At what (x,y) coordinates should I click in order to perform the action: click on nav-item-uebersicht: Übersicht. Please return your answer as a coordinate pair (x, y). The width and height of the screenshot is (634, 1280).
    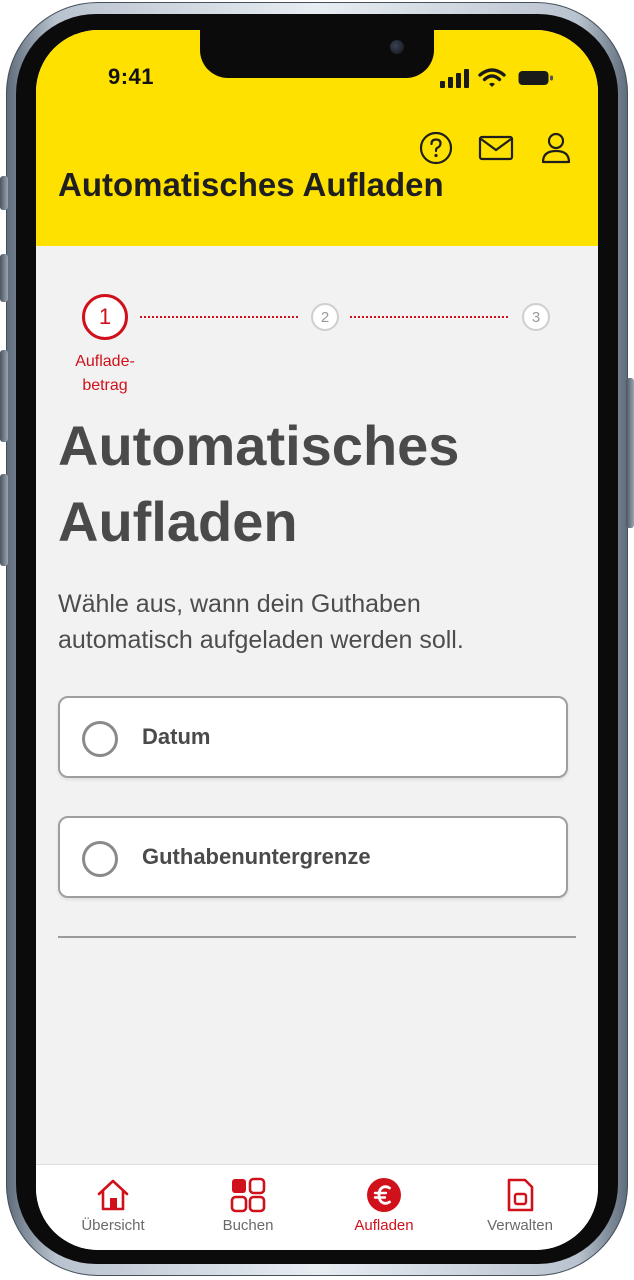
    Looking at the image, I should click on (113, 1212).